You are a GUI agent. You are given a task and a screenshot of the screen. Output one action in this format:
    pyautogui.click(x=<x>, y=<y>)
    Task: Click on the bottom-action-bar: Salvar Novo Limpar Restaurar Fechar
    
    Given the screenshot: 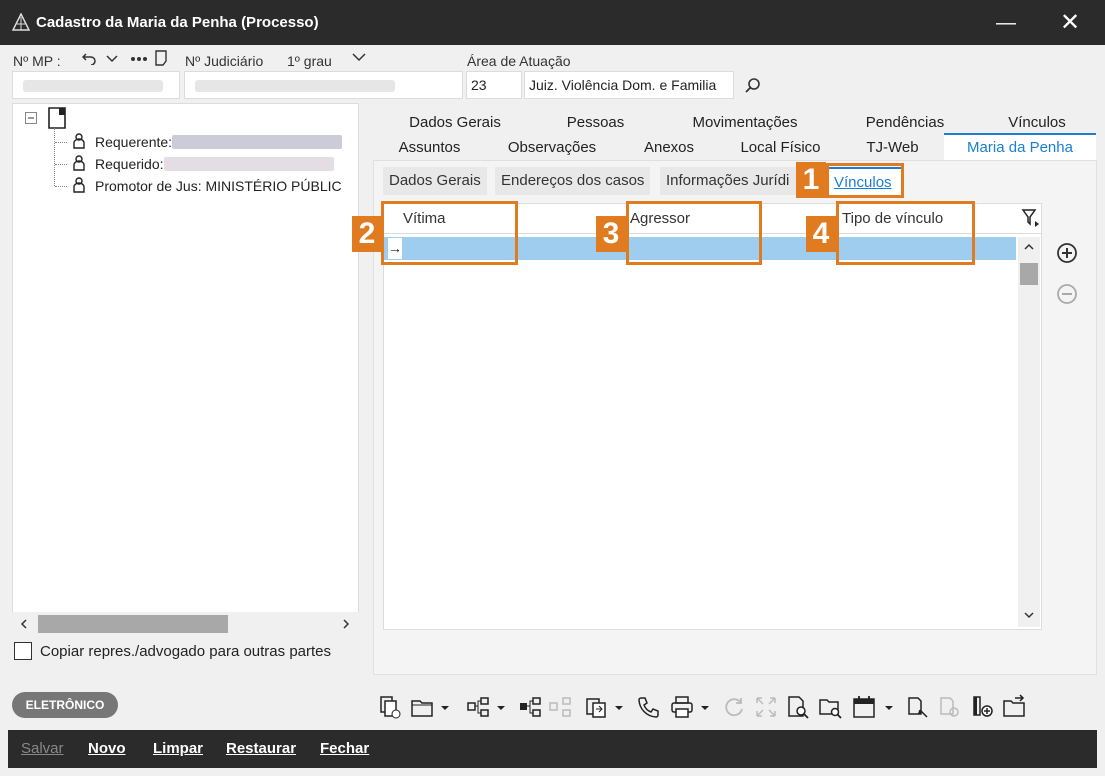 What is the action you would take?
    pyautogui.click(x=552, y=749)
    